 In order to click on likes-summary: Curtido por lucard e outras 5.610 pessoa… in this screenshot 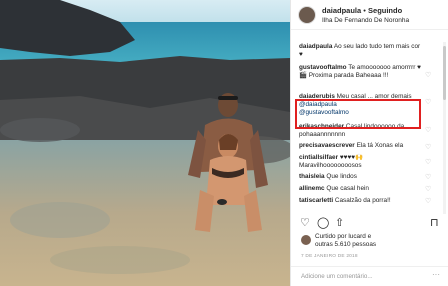, I will do `click(373, 244)`.